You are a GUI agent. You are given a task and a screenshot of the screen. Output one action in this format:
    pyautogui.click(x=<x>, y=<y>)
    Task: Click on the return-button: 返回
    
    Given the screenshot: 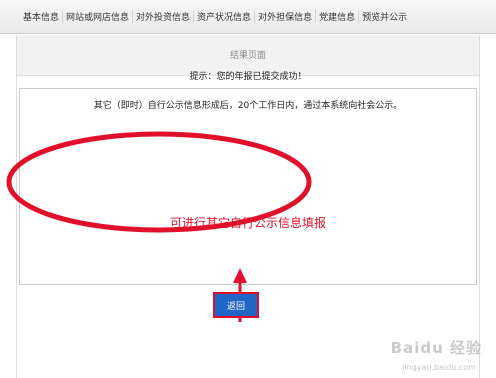 What is the action you would take?
    pyautogui.click(x=236, y=305)
    